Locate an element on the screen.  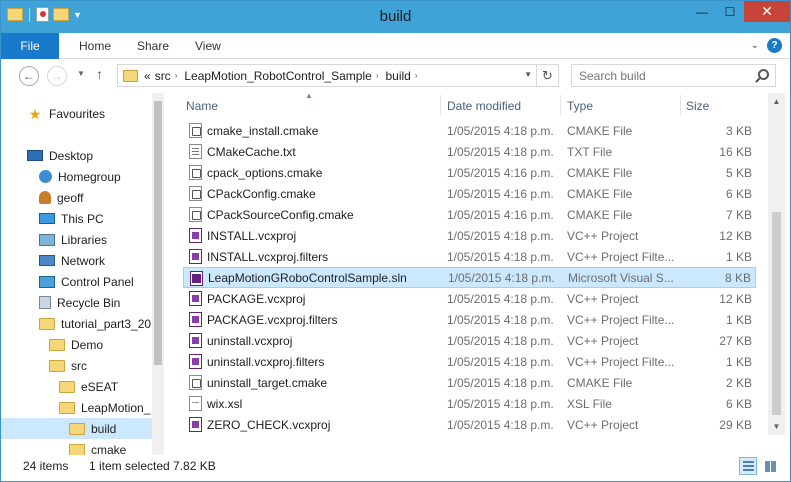
file-name: PACKAGE.vcxproj.filters is located at coordinates (272, 319).